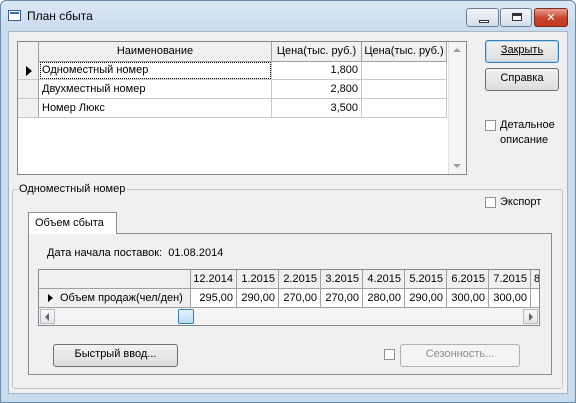 The image size is (576, 403). Describe the element at coordinates (482, 17) in the screenshot. I see `minimize-button` at that location.